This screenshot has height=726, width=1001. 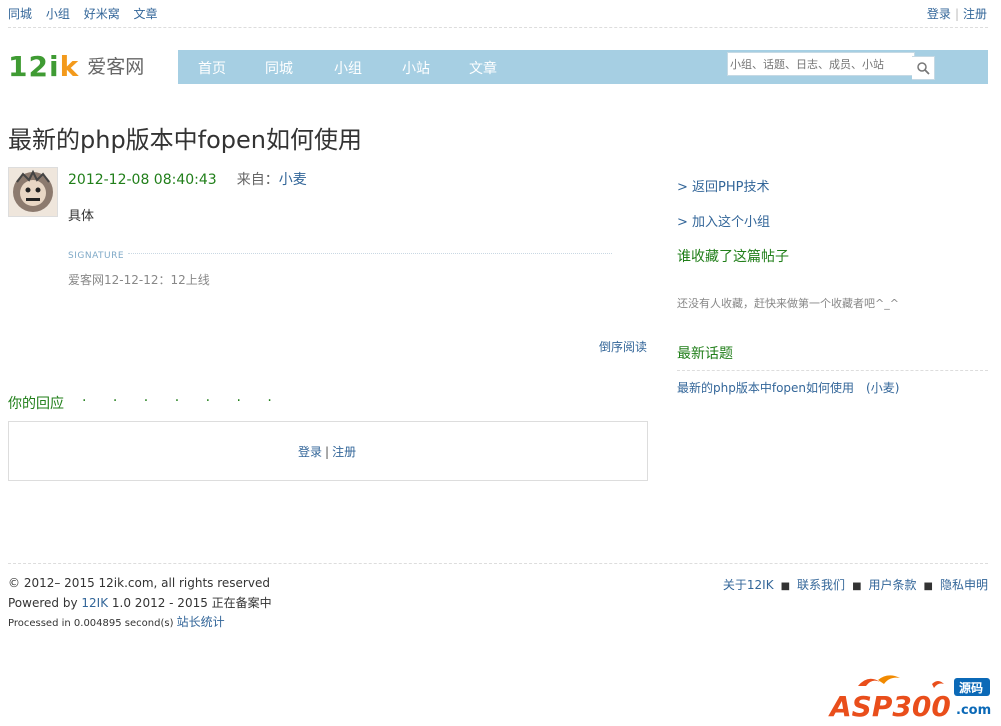 What do you see at coordinates (971, 687) in the screenshot?
I see `watermark-badge: 源码` at bounding box center [971, 687].